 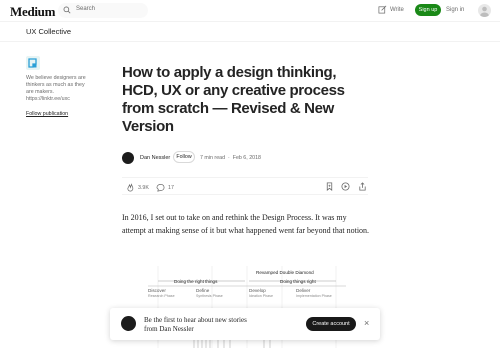 I want to click on write-label: Write, so click(x=397, y=9).